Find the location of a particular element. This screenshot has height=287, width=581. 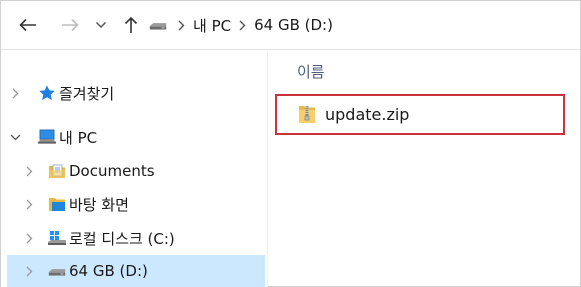

forward-button is located at coordinates (70, 25).